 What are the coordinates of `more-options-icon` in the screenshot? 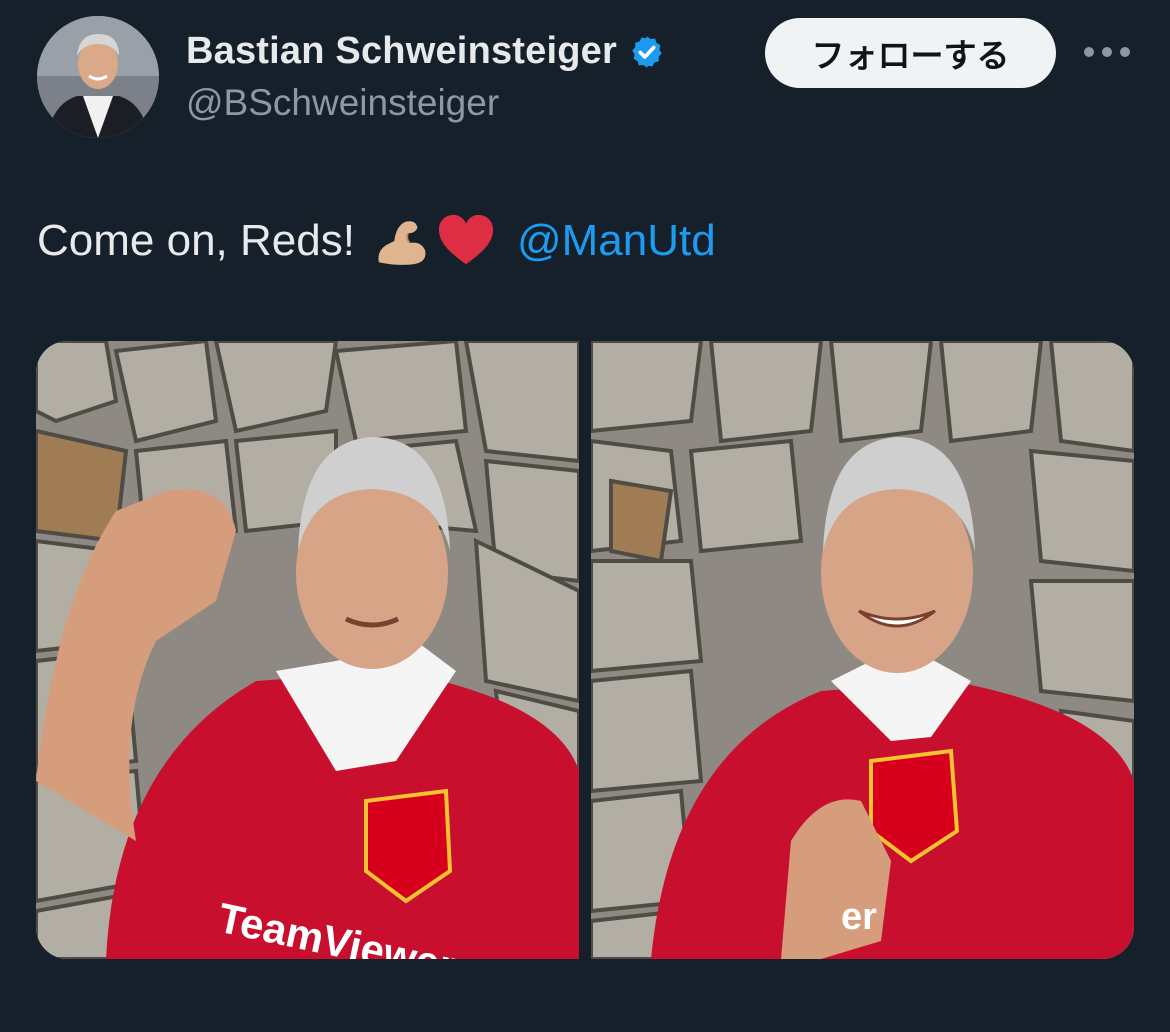 It's located at (1107, 52).